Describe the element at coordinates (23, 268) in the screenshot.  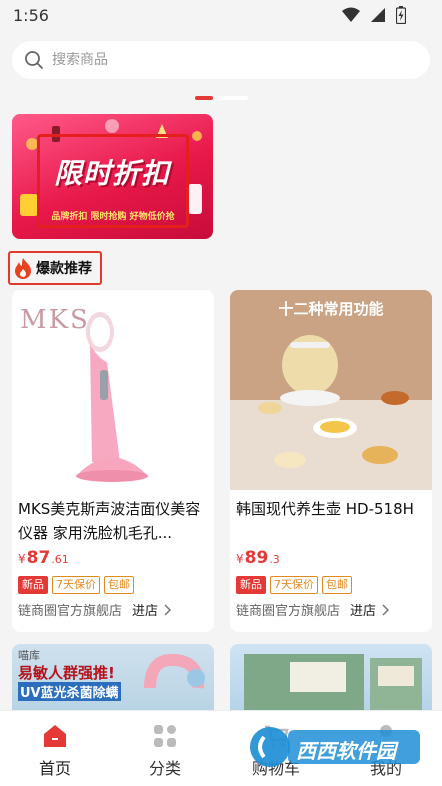
I see `flame-icon` at that location.